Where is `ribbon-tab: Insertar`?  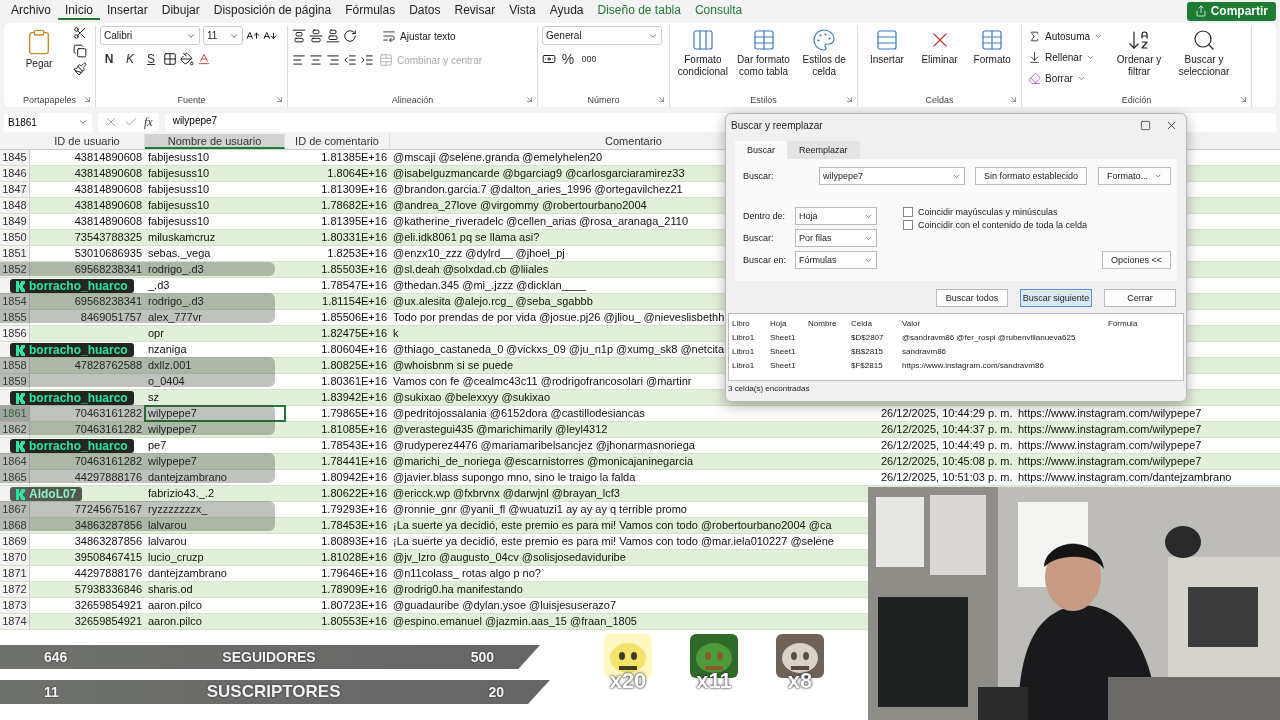 ribbon-tab: Insertar is located at coordinates (127, 10).